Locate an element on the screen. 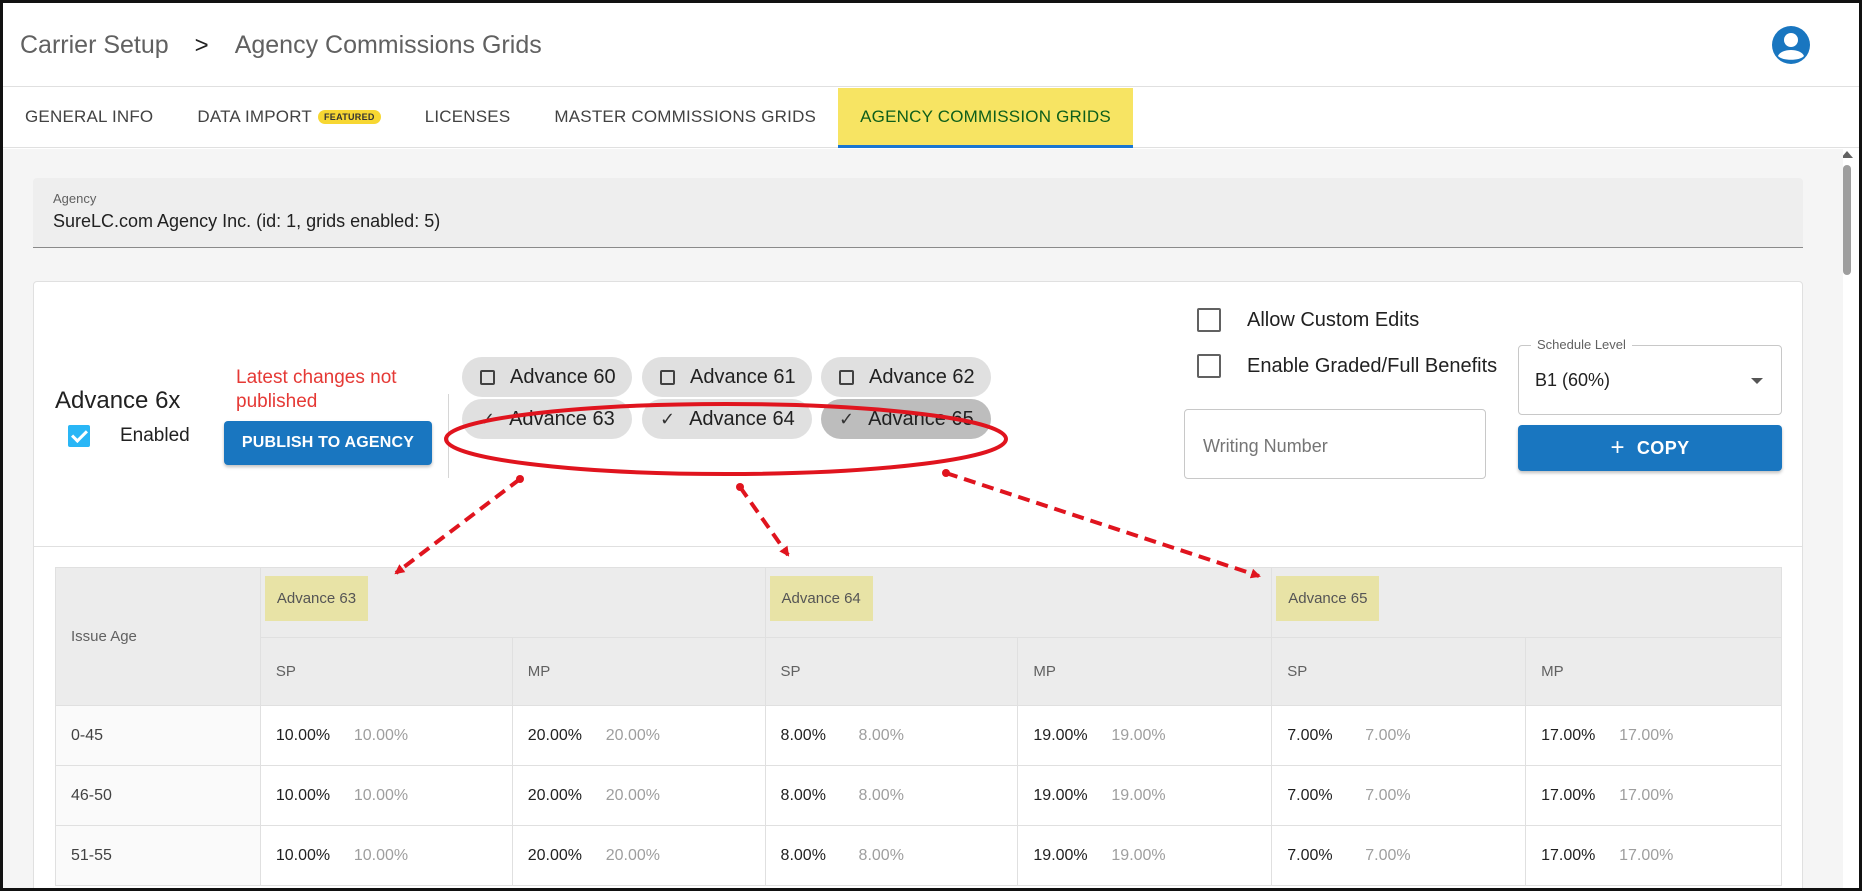  tab-general-info: GENERAL INFO is located at coordinates (89, 117).